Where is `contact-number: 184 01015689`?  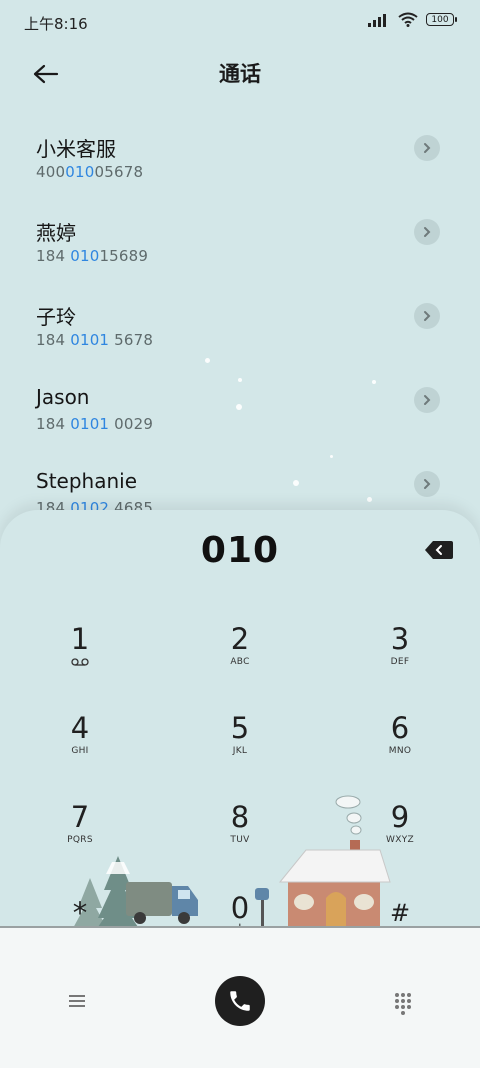
contact-number: 184 01015689 is located at coordinates (92, 256).